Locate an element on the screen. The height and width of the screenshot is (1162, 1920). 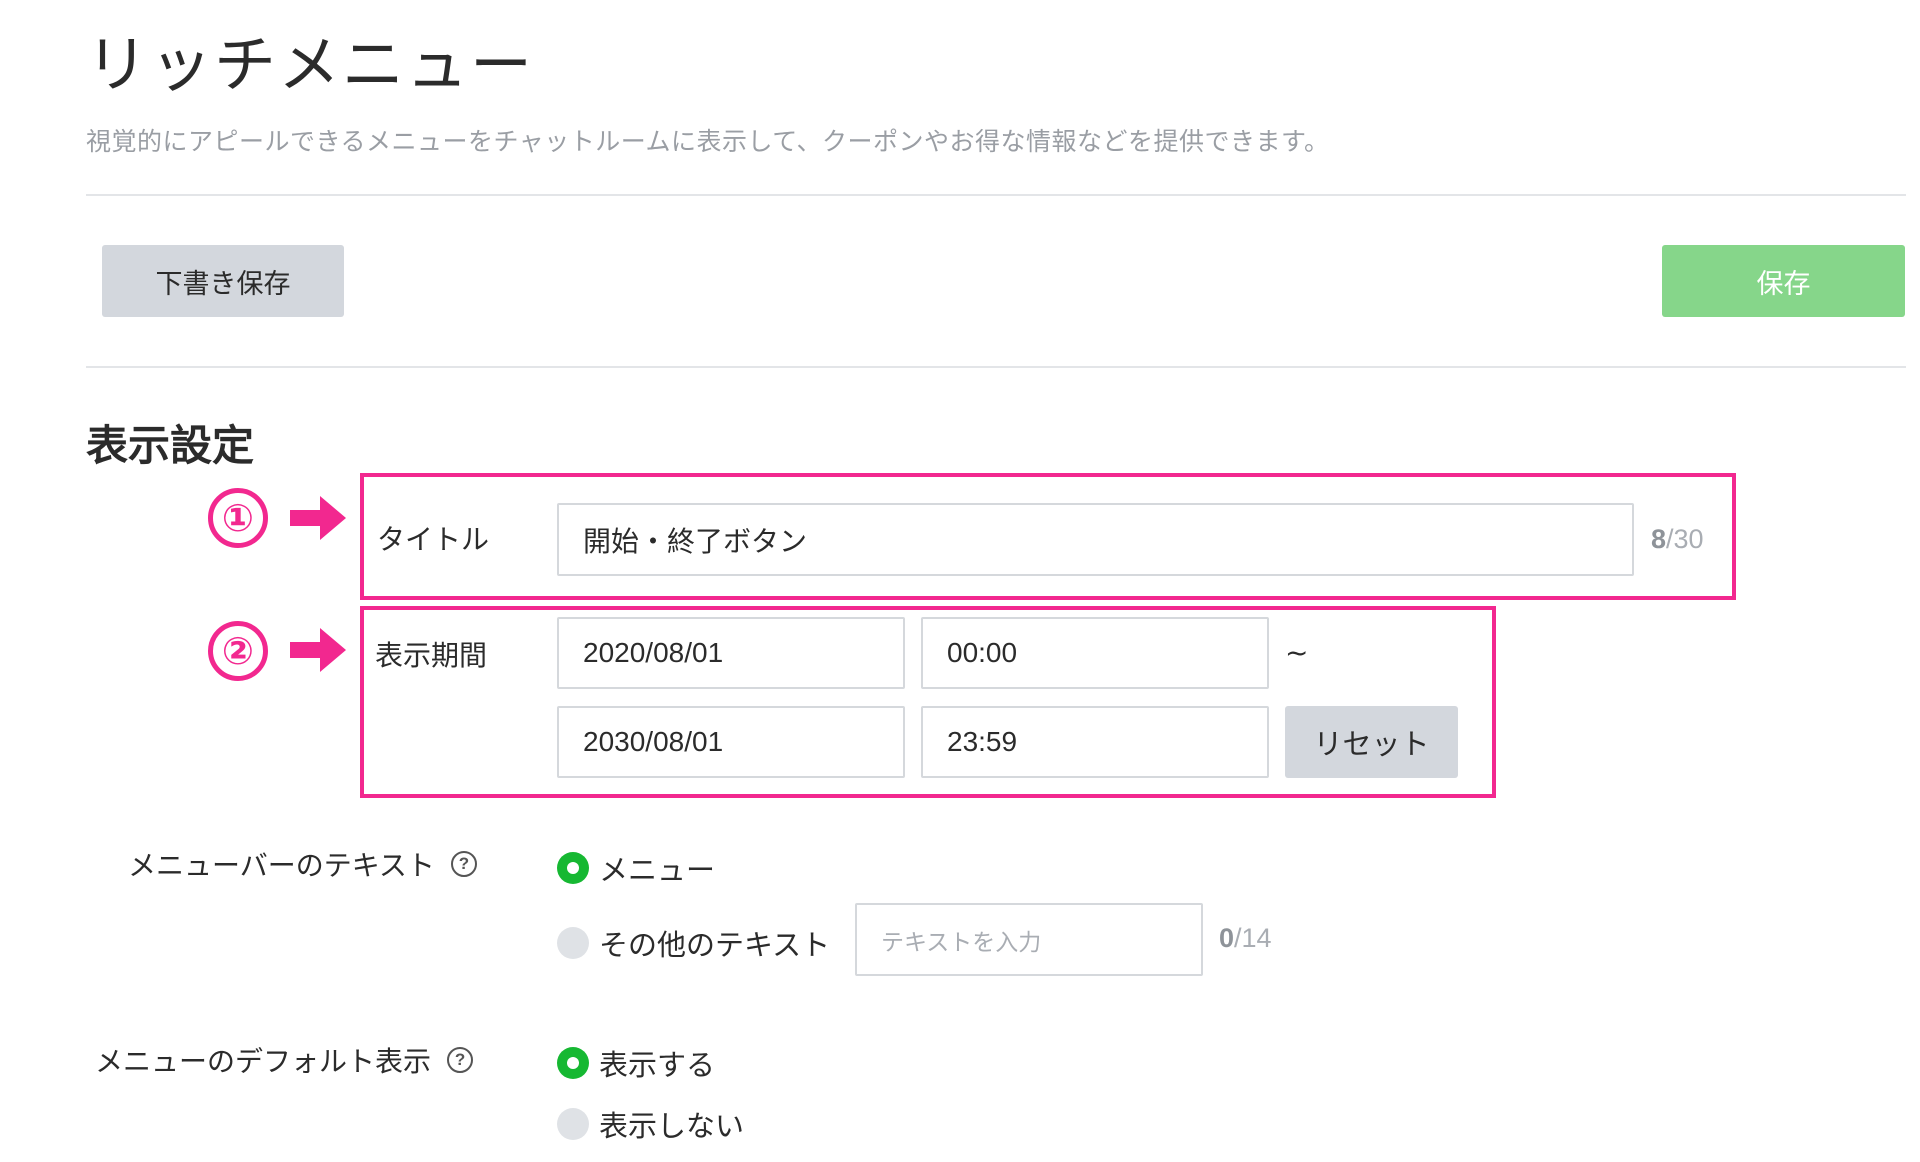
end-time-input: 23:59 is located at coordinates (1095, 742).